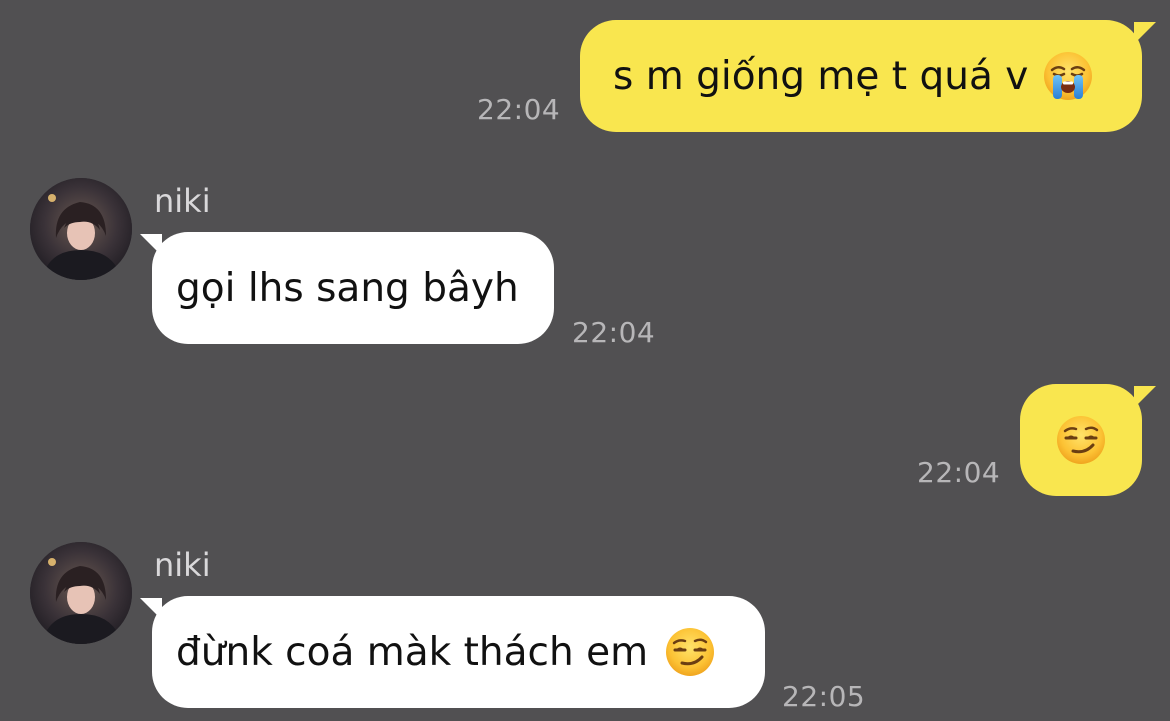 The width and height of the screenshot is (1170, 721). Describe the element at coordinates (824, 696) in the screenshot. I see `message-timestamp: 22:05` at that location.